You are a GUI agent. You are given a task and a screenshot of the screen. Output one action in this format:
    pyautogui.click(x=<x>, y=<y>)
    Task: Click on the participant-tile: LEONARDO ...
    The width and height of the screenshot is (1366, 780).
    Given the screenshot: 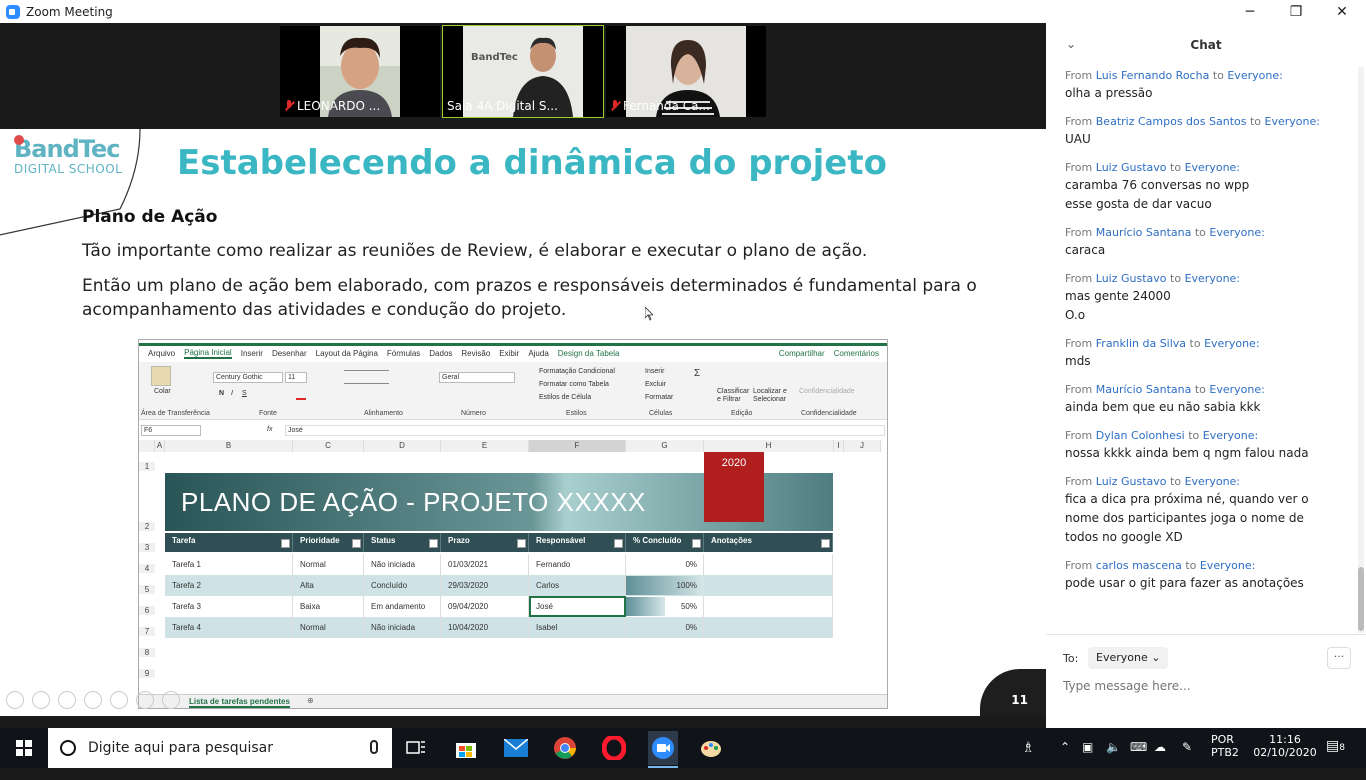 What is the action you would take?
    pyautogui.click(x=360, y=71)
    